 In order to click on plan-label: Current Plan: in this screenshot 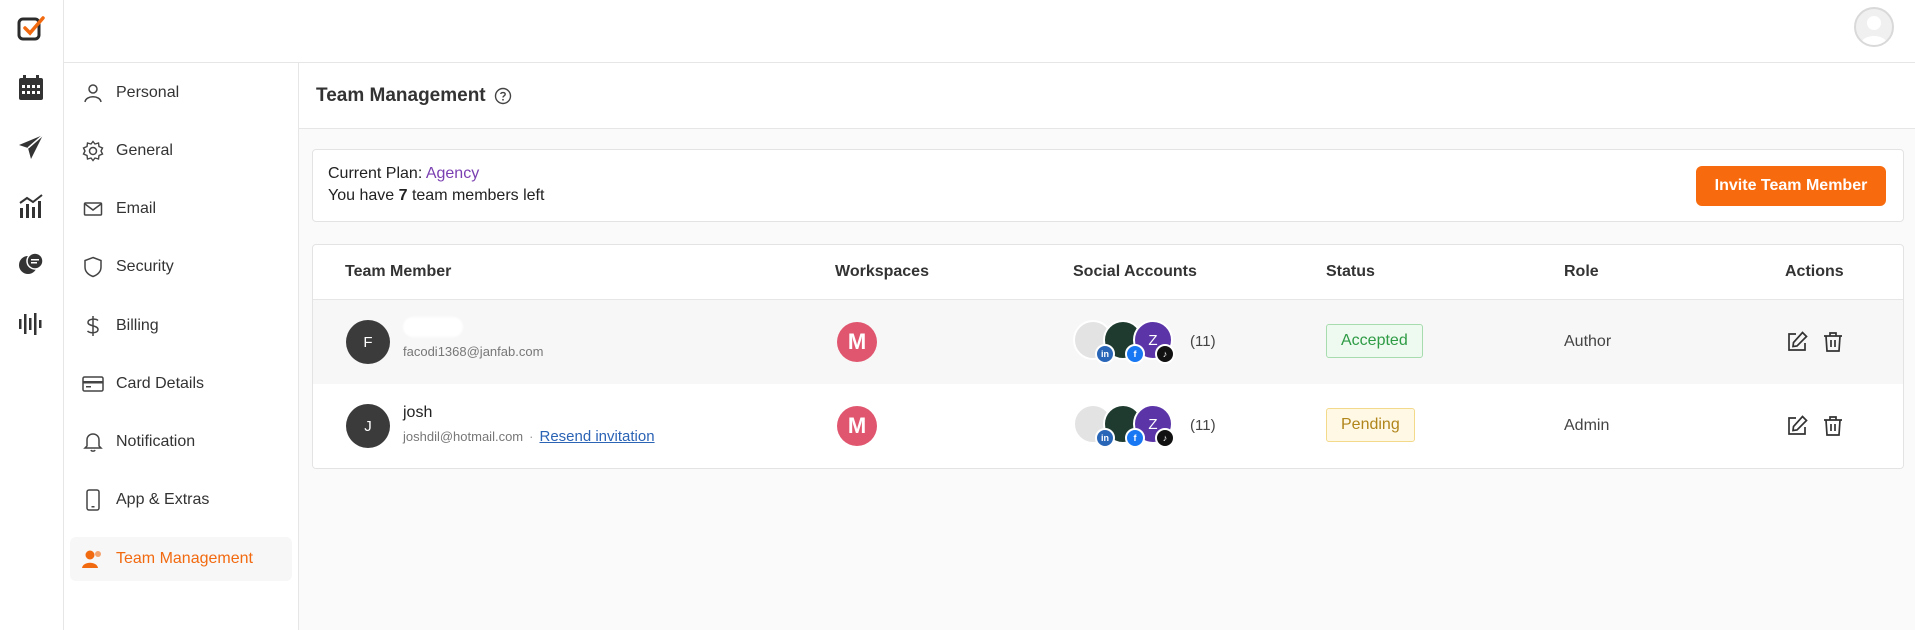, I will do `click(377, 173)`.